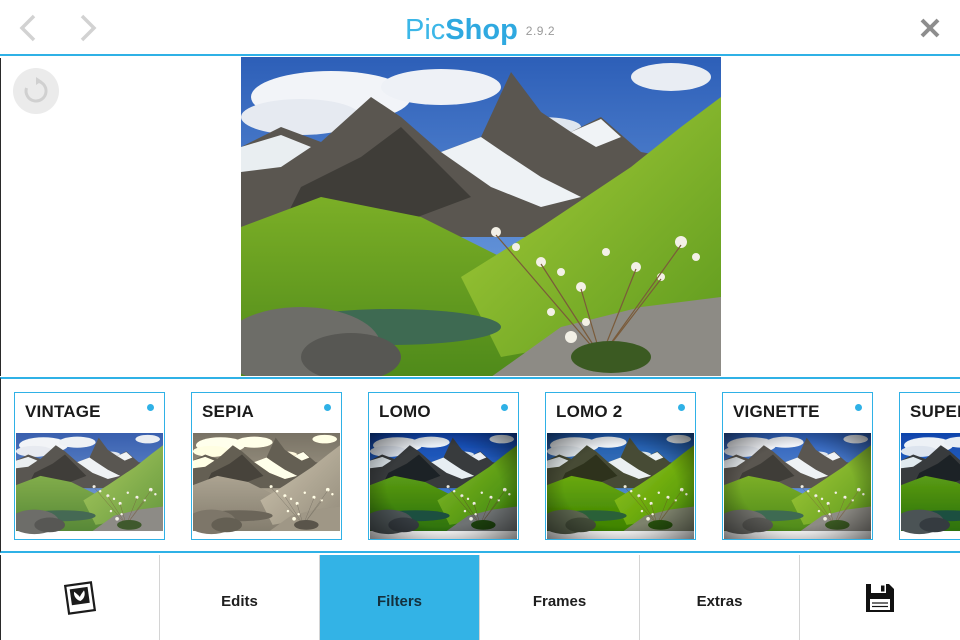 Image resolution: width=960 pixels, height=640 pixels. I want to click on filter-sepia: SEPIA, so click(266, 466).